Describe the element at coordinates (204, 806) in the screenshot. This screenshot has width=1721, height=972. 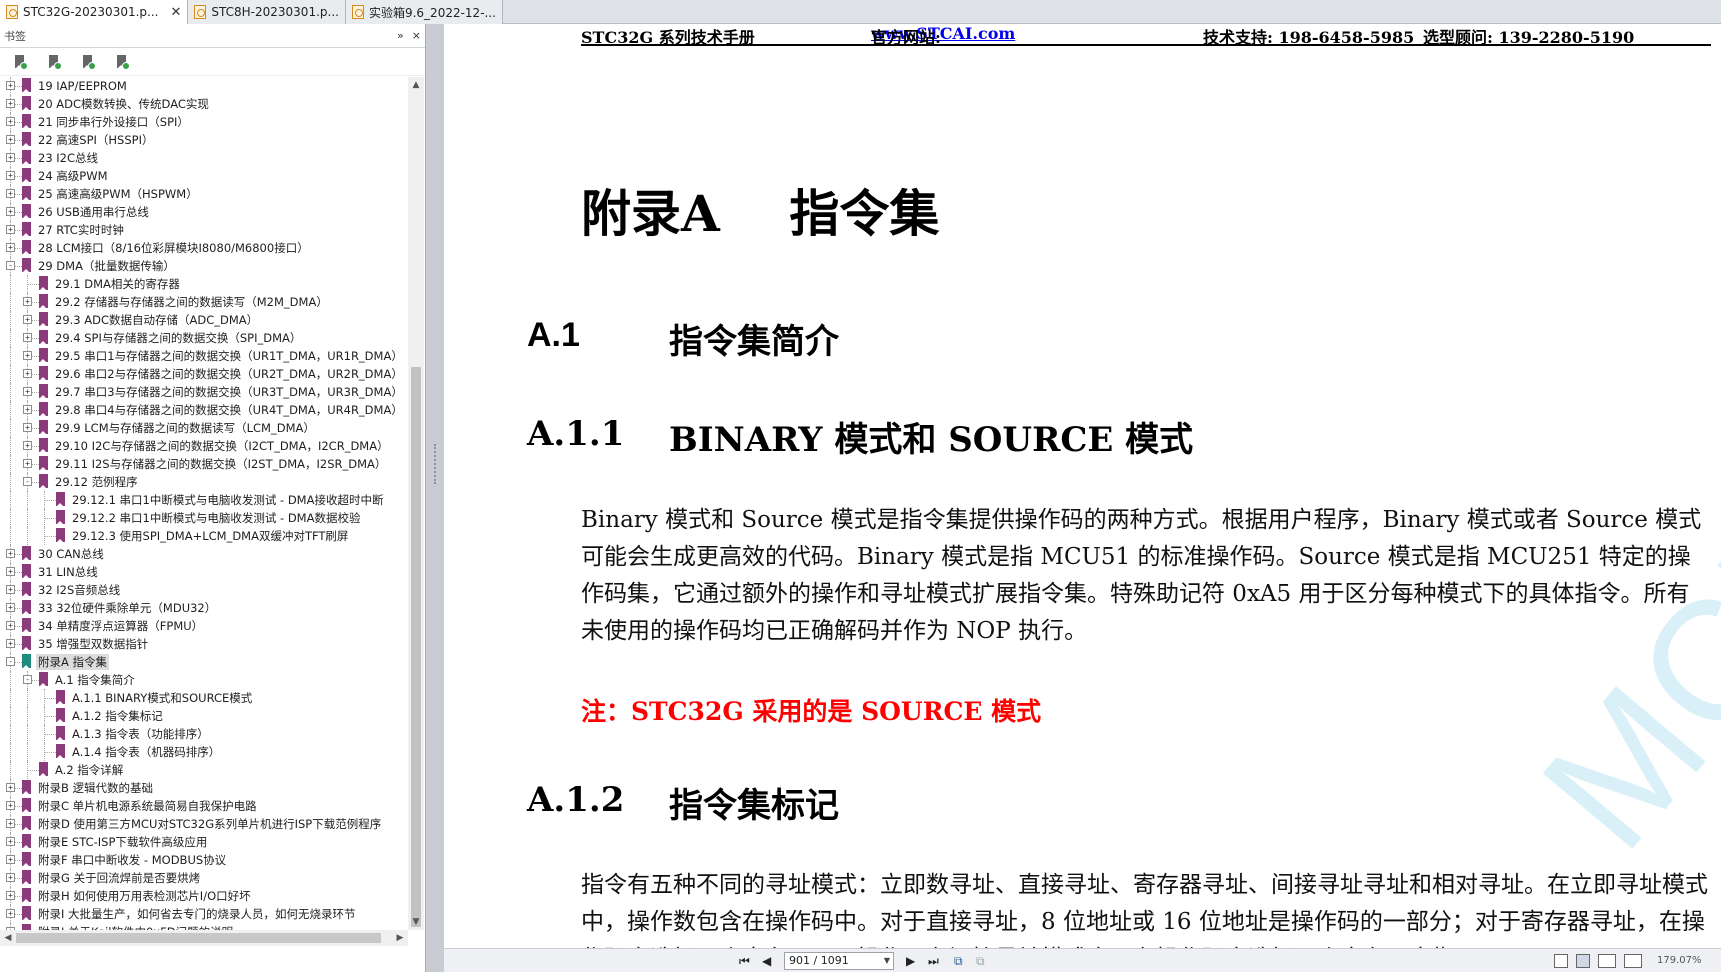
I see `bookmark-item: + 附录C 单片机电源系统最简易自我保护电路` at that location.